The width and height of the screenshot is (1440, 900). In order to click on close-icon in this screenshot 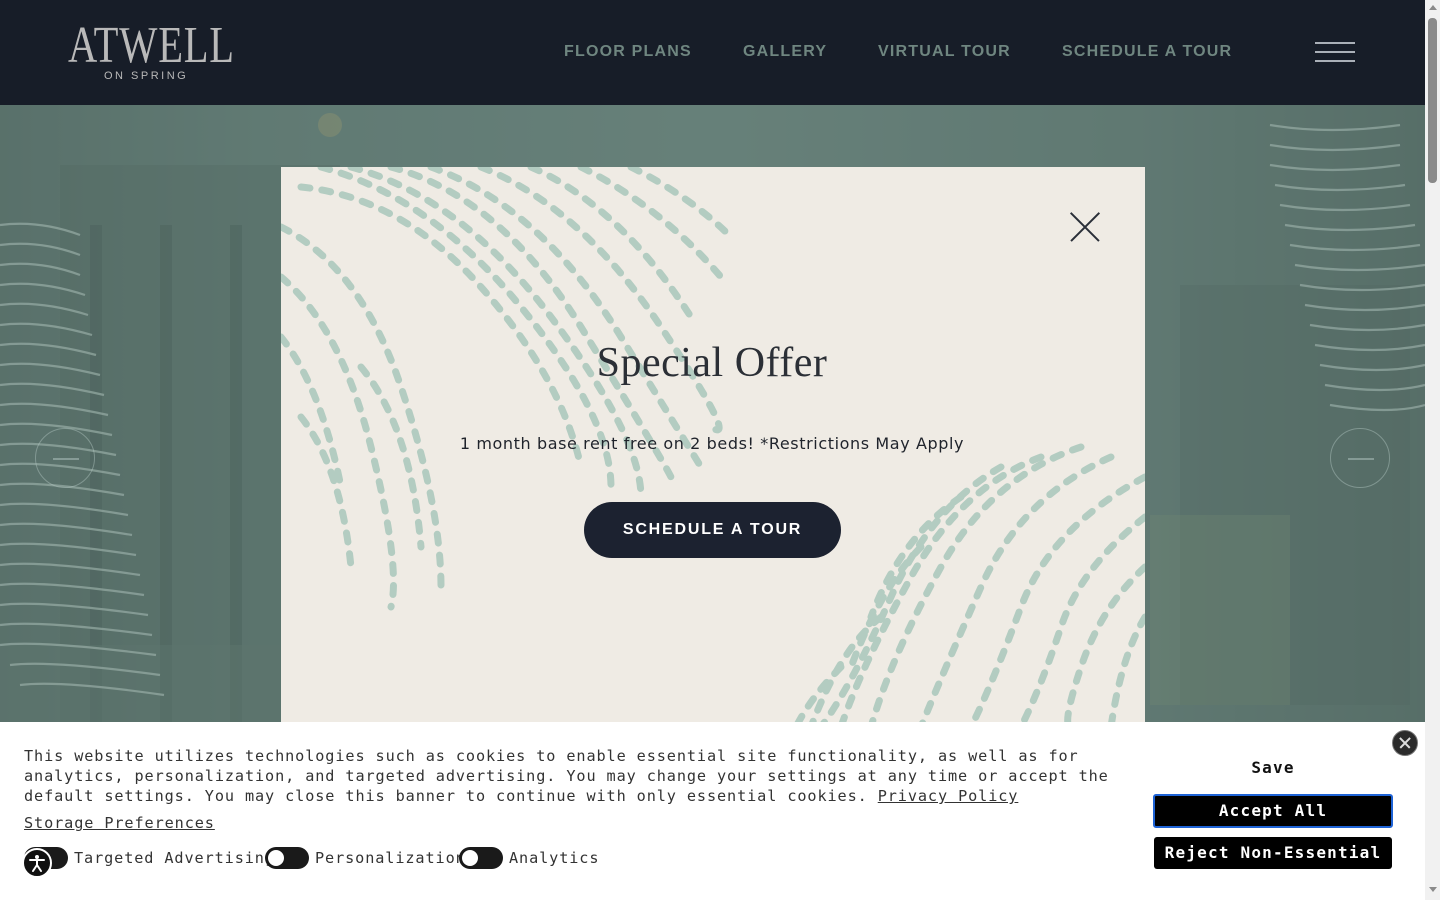, I will do `click(1085, 227)`.